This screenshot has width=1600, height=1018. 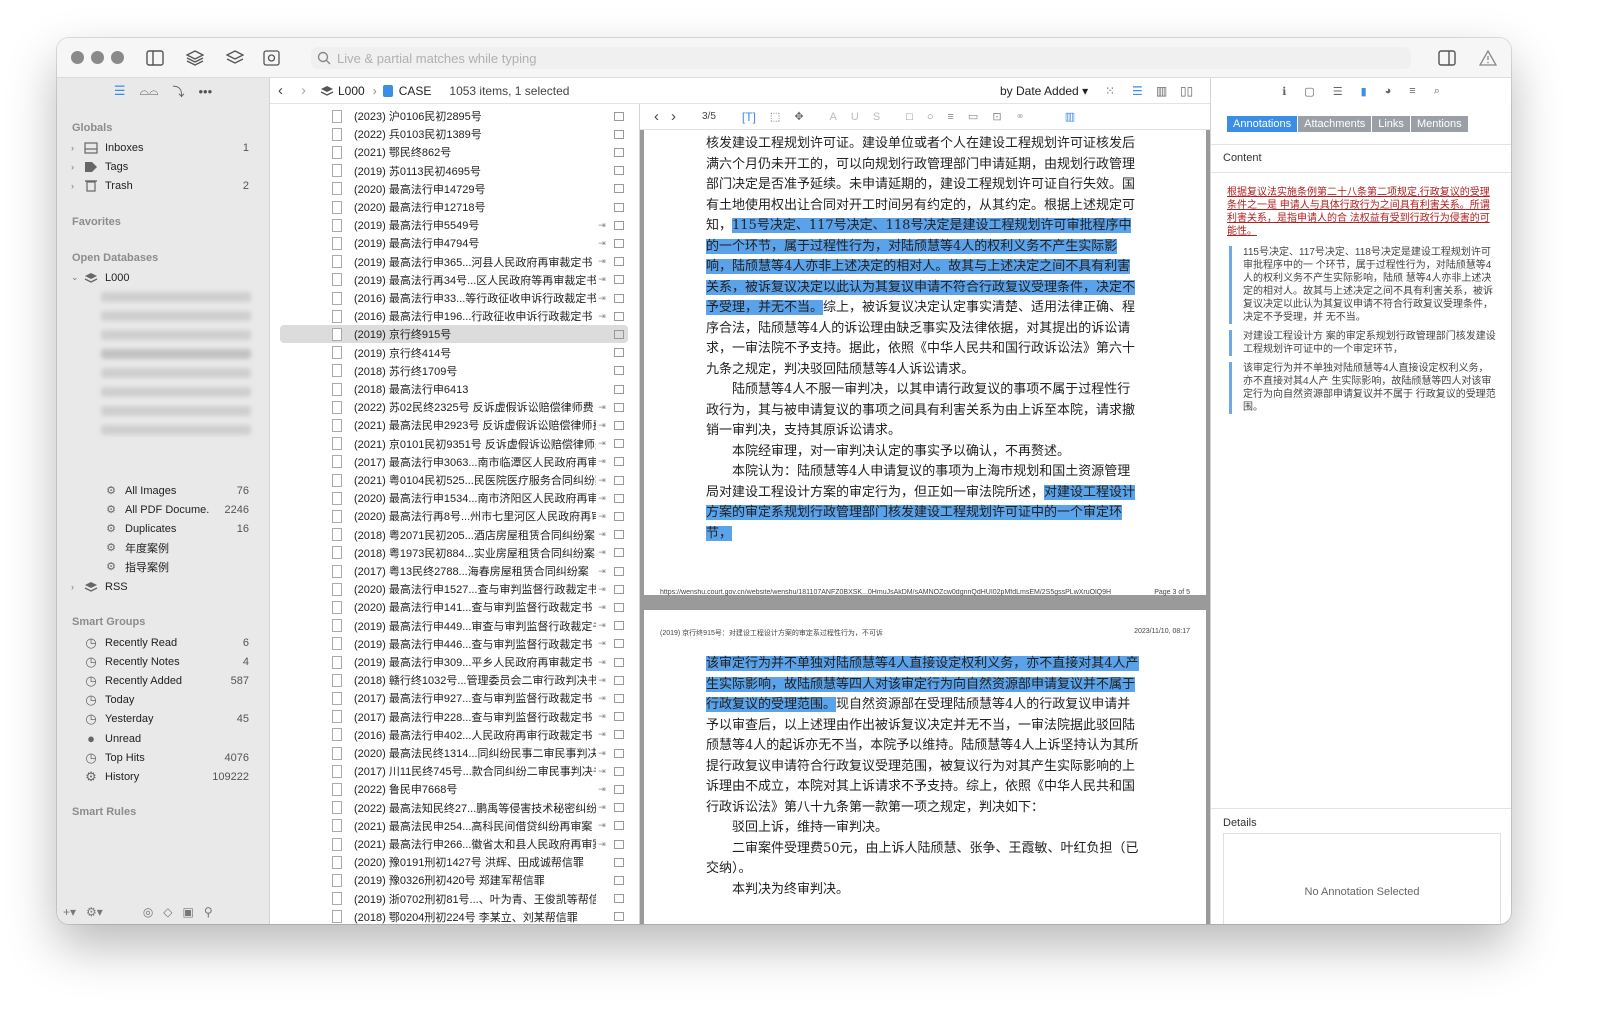 What do you see at coordinates (454, 735) in the screenshot?
I see `list-item: (2016) 最高法行申402...人民政府再审行政裁定书 ⇥` at bounding box center [454, 735].